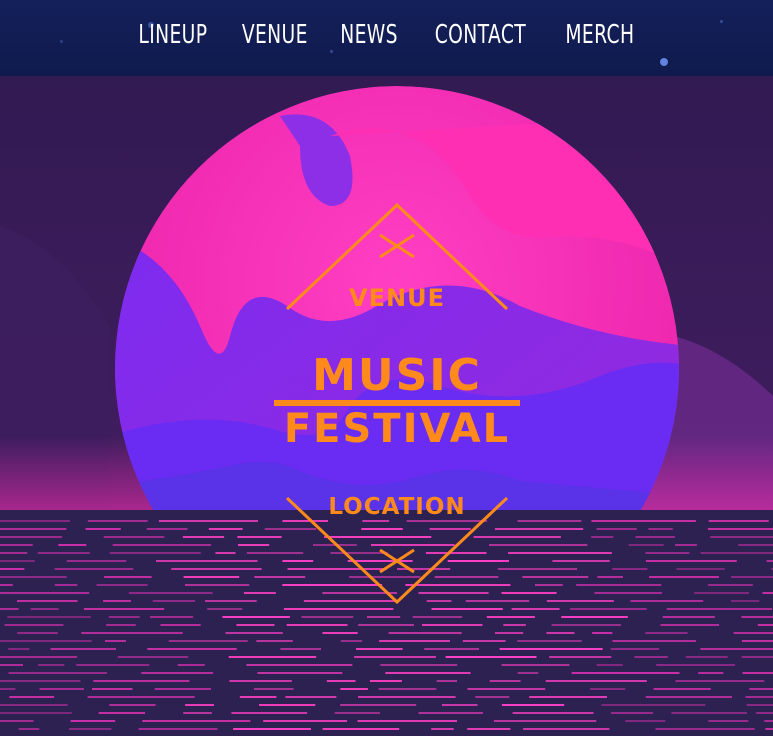 The height and width of the screenshot is (736, 773). I want to click on nav-link-lineup: LINEUP, so click(173, 35).